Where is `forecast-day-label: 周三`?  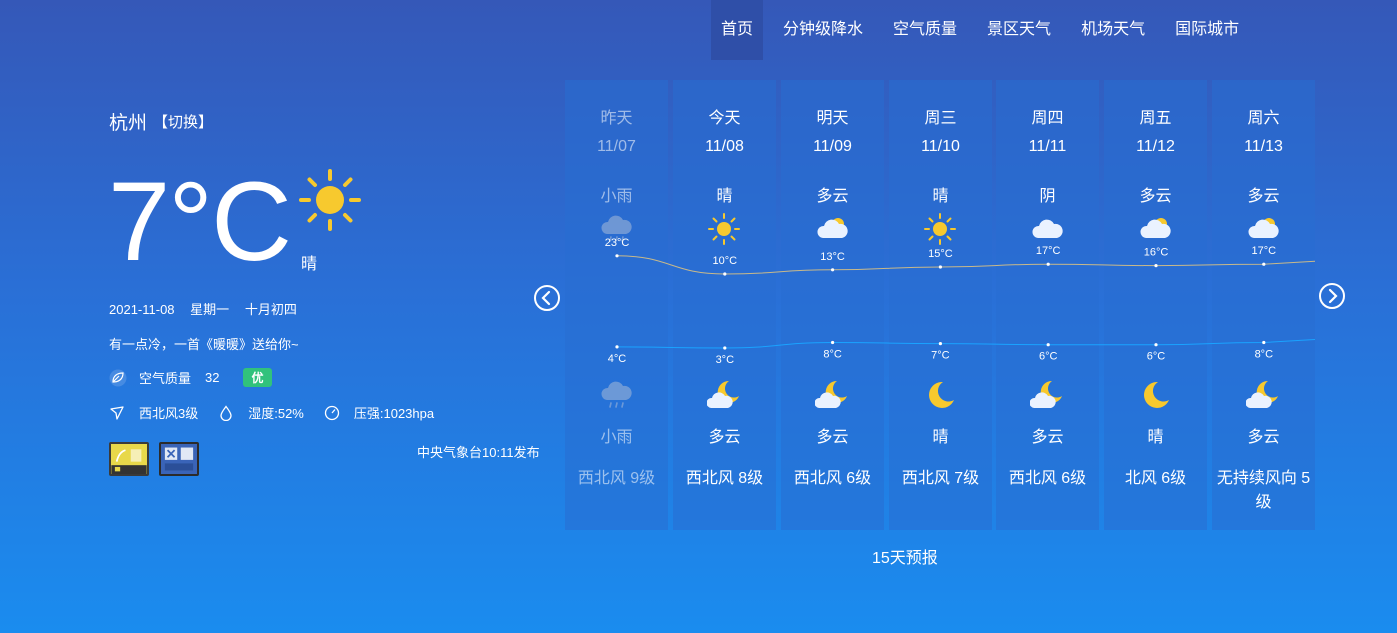
forecast-day-label: 周三 is located at coordinates (940, 118).